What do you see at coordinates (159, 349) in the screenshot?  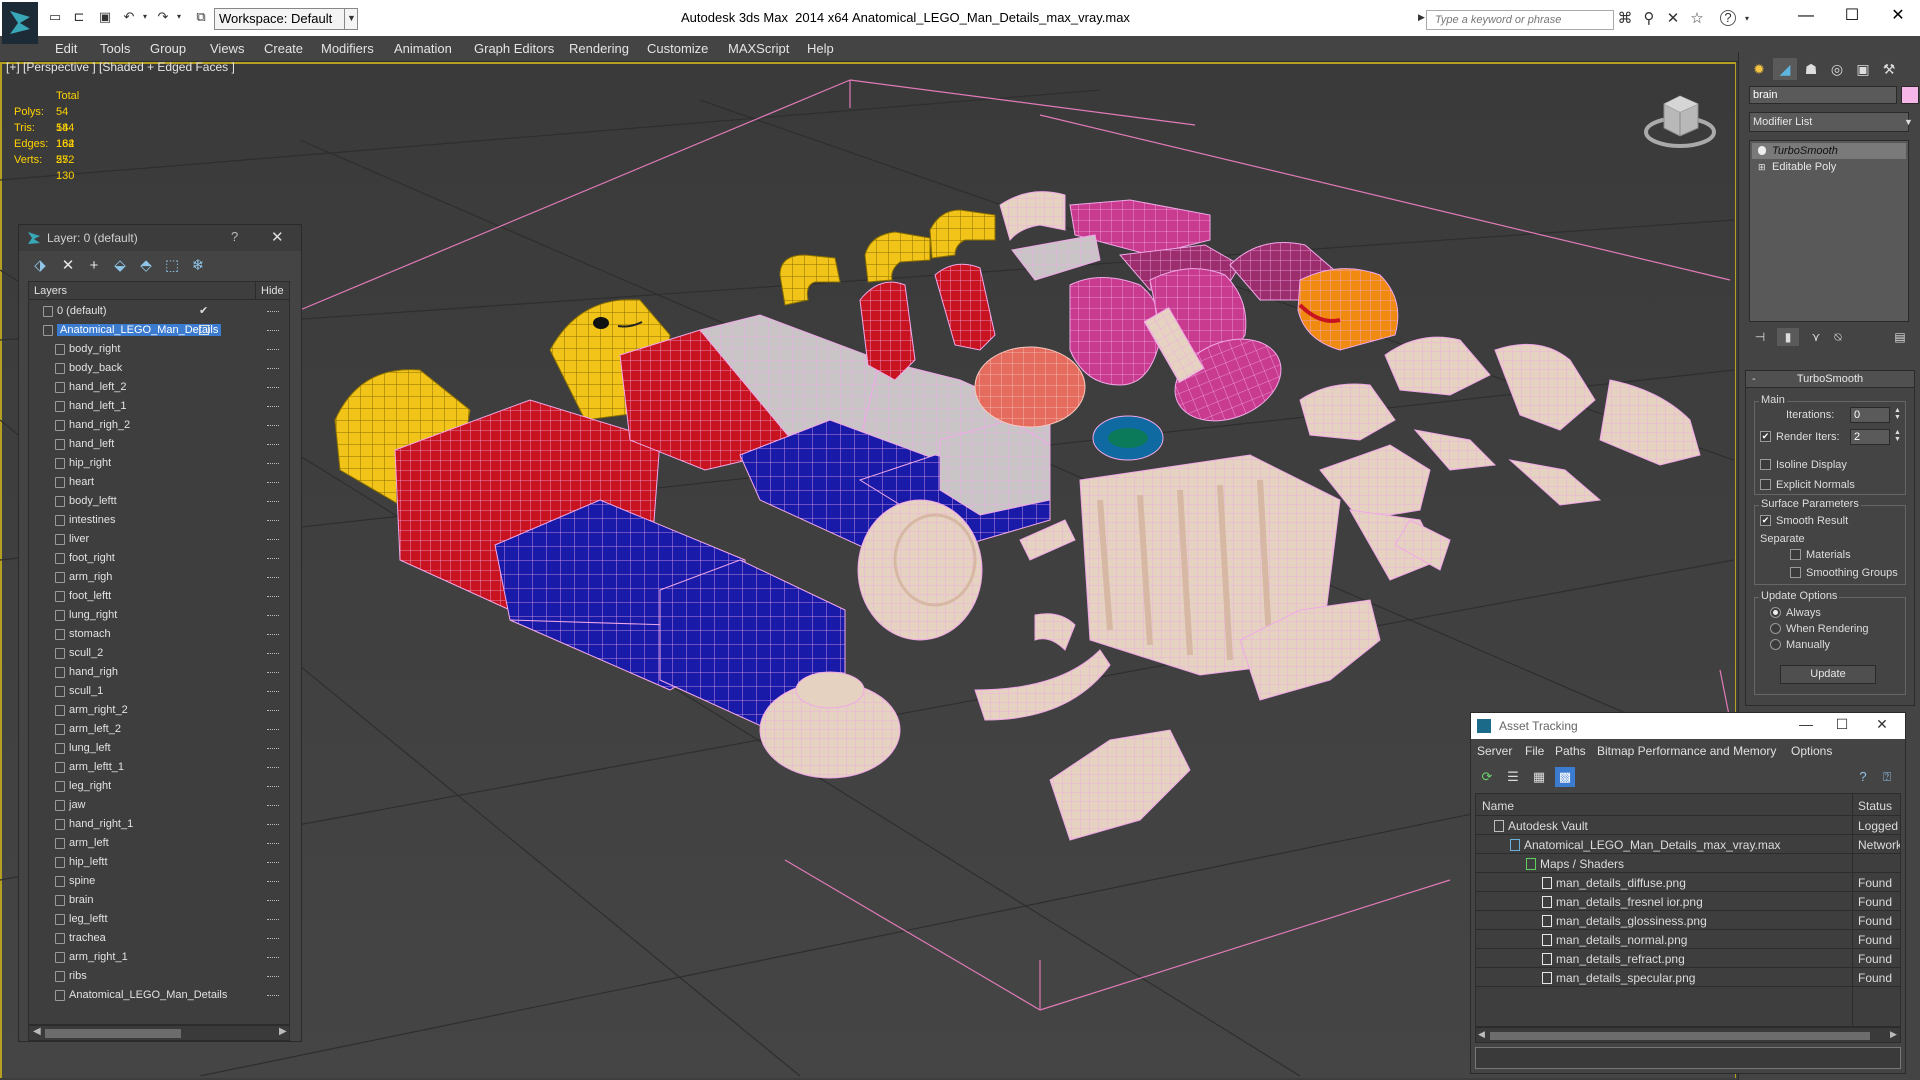 I see `layer-row: body_right` at bounding box center [159, 349].